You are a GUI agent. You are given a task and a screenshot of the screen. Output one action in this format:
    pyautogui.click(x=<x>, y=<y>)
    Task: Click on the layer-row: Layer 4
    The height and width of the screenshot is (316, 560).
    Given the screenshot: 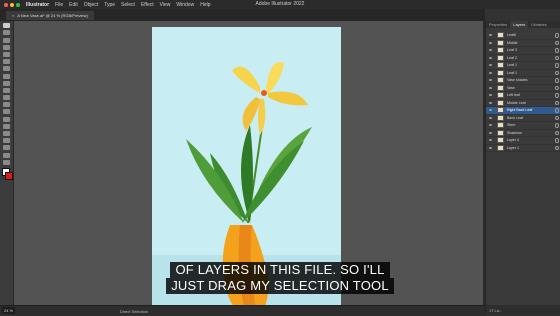 What is the action you would take?
    pyautogui.click(x=523, y=141)
    